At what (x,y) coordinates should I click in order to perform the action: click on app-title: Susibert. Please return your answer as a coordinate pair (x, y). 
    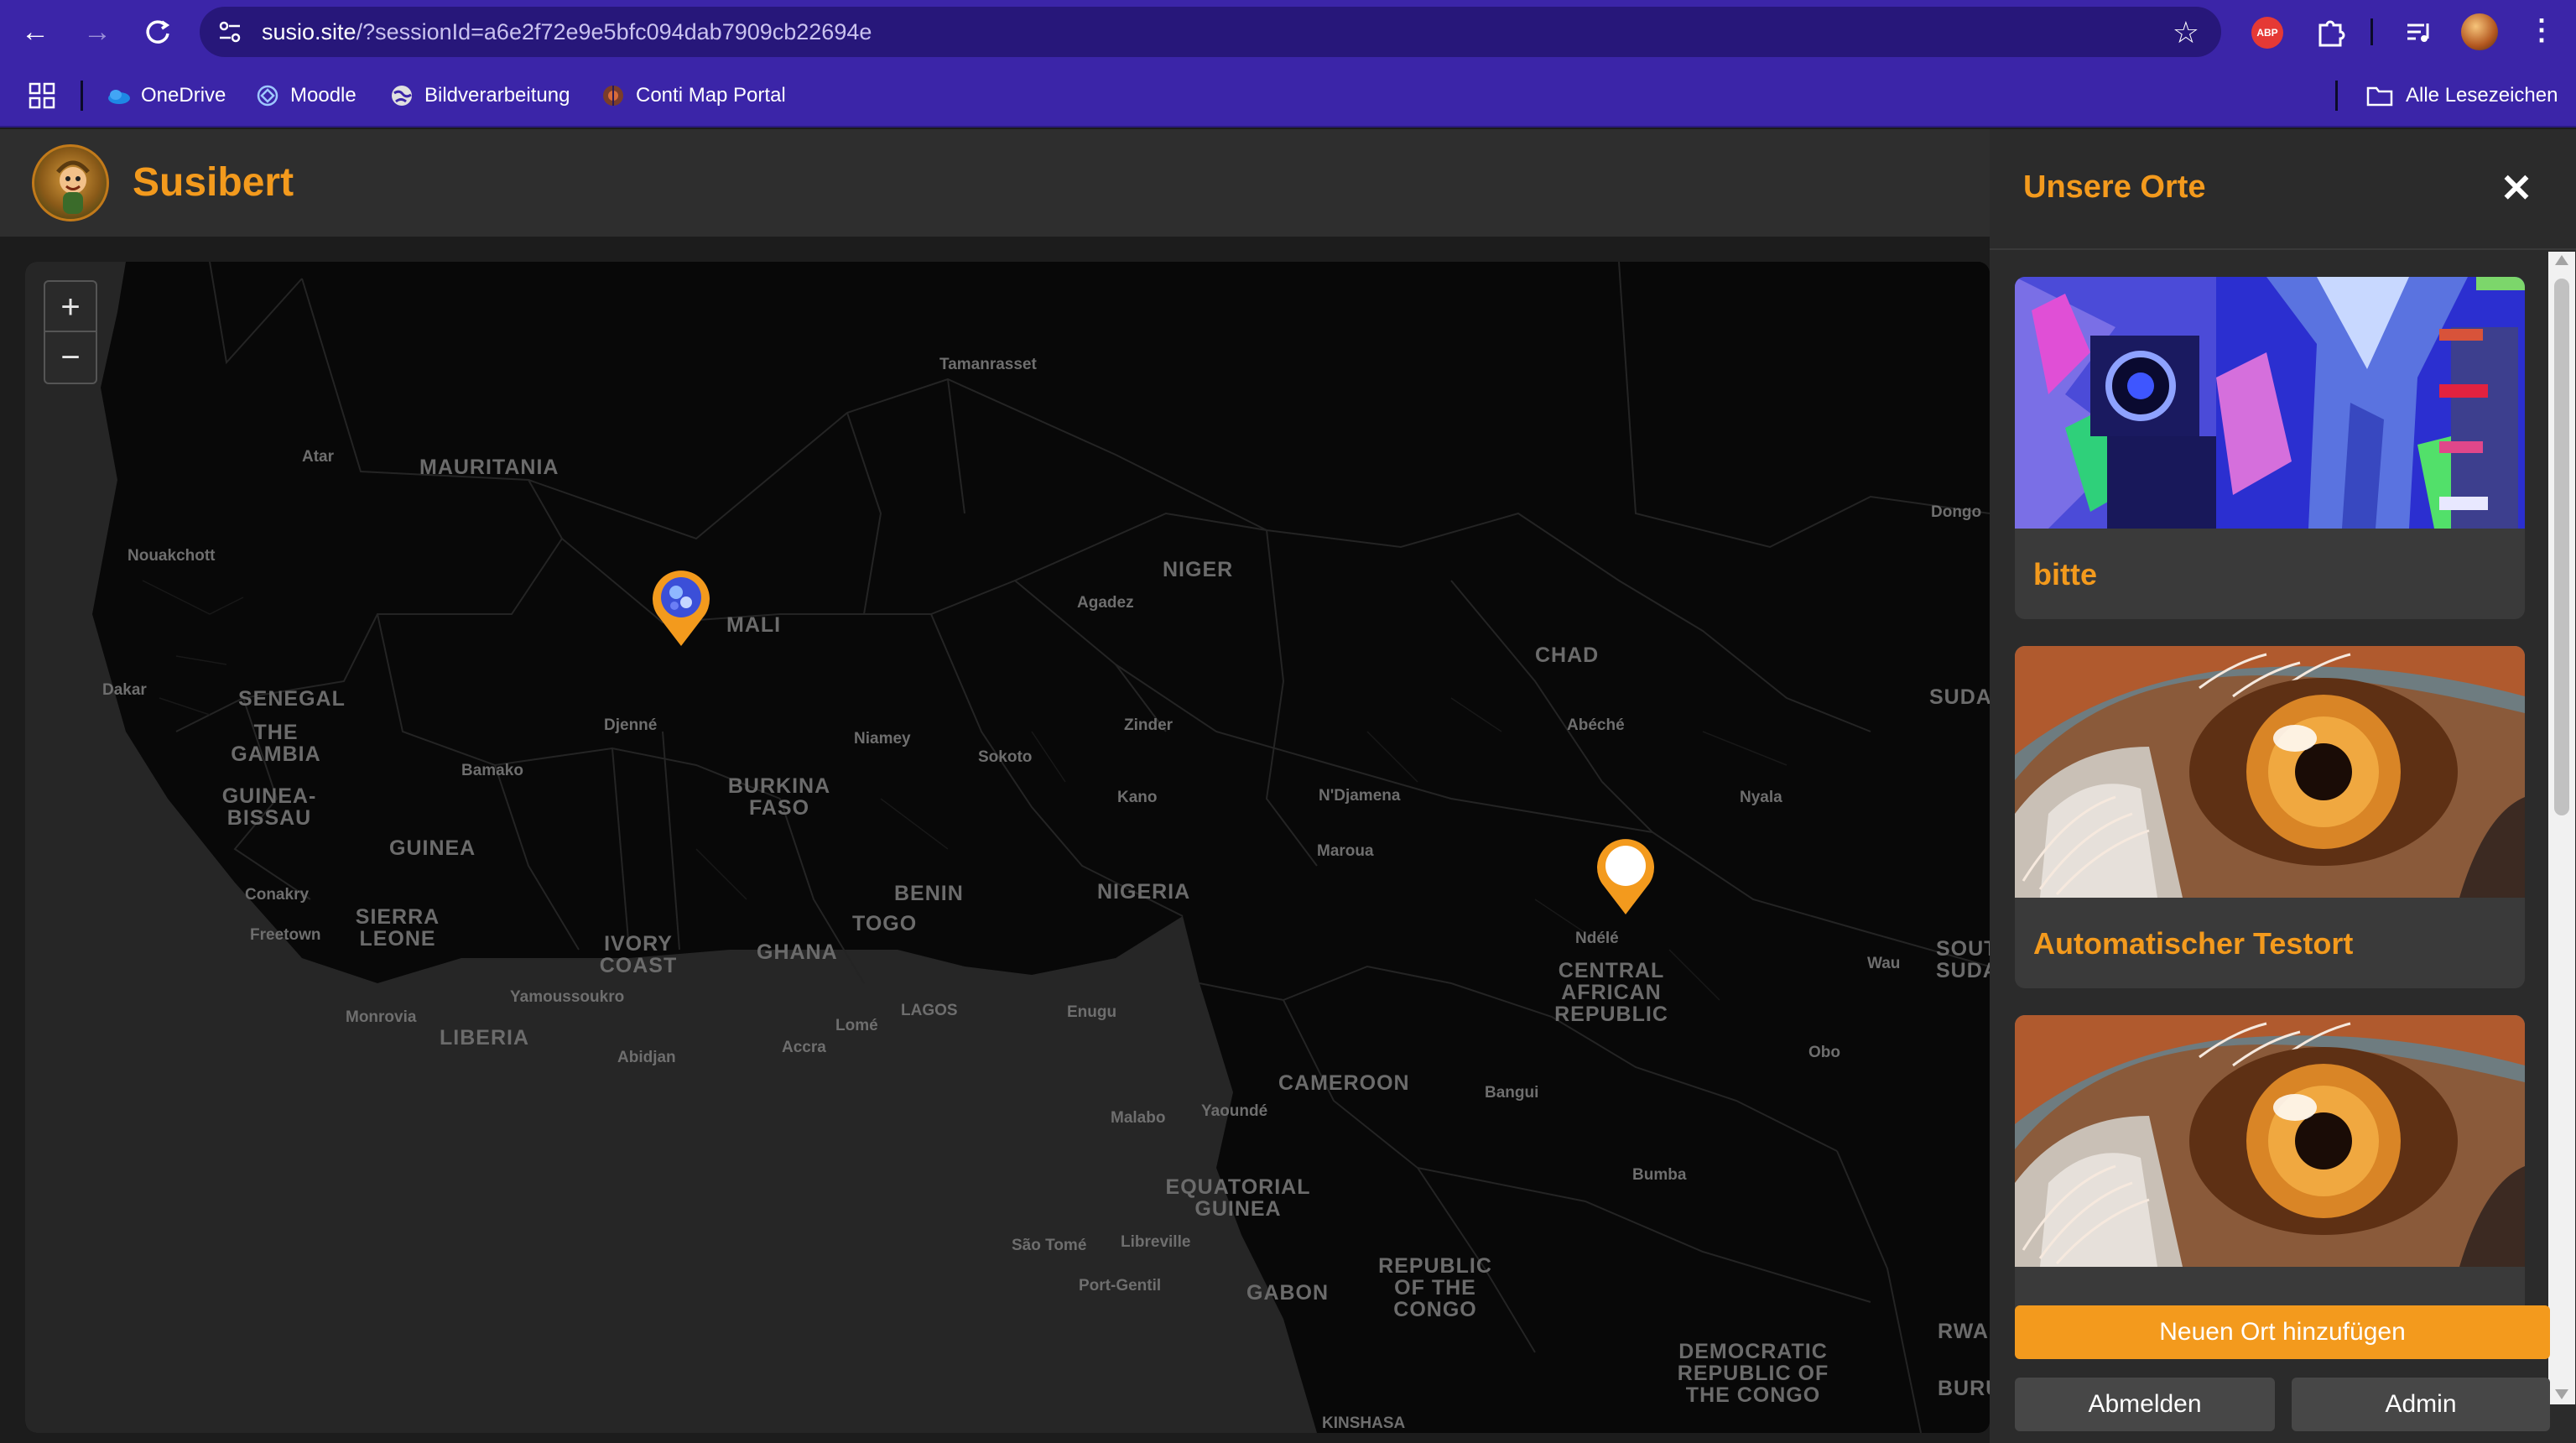
    Looking at the image, I should click on (213, 182).